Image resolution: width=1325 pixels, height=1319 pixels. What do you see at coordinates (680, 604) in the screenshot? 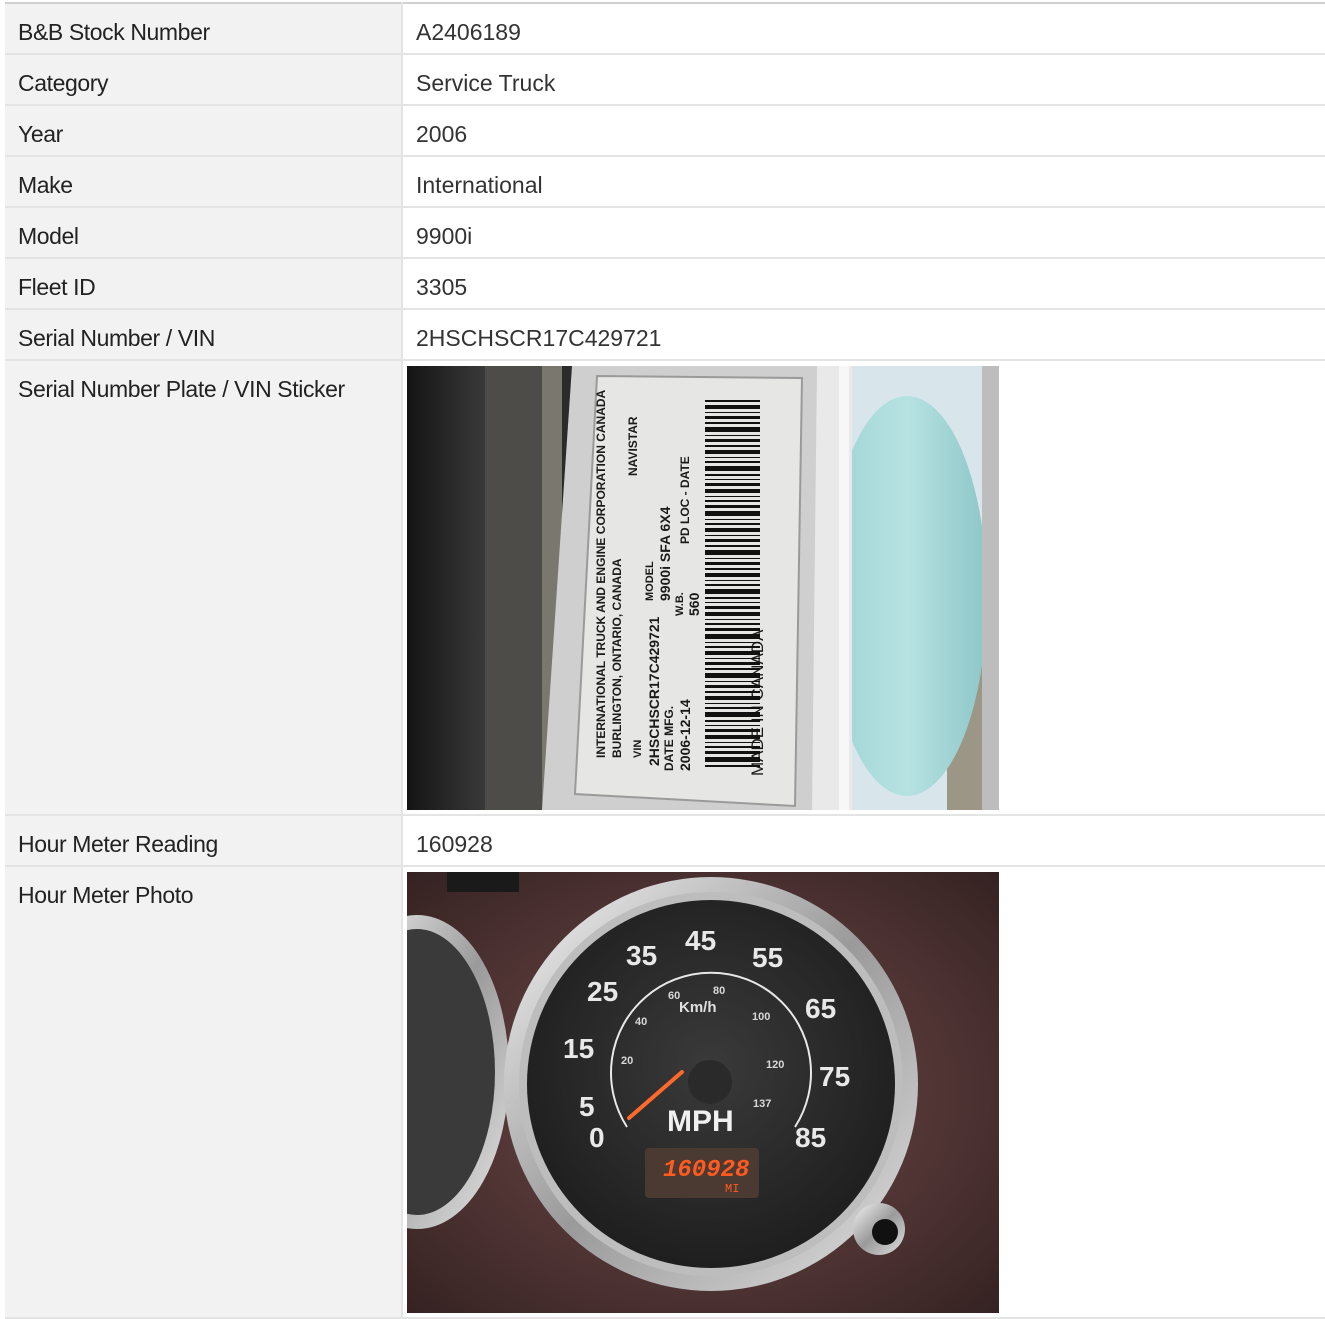
I see `sticker-wb-label: W.B.` at bounding box center [680, 604].